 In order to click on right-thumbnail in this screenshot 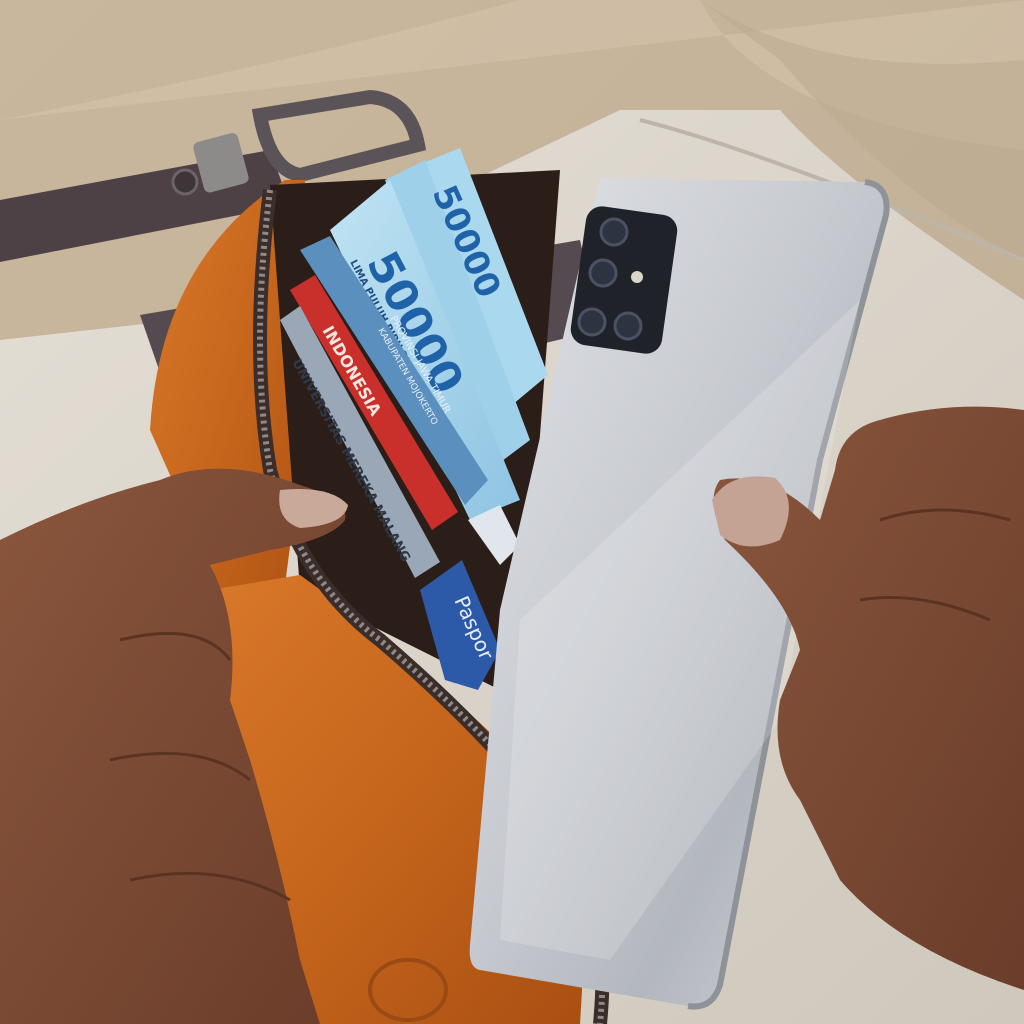, I will do `click(750, 511)`.